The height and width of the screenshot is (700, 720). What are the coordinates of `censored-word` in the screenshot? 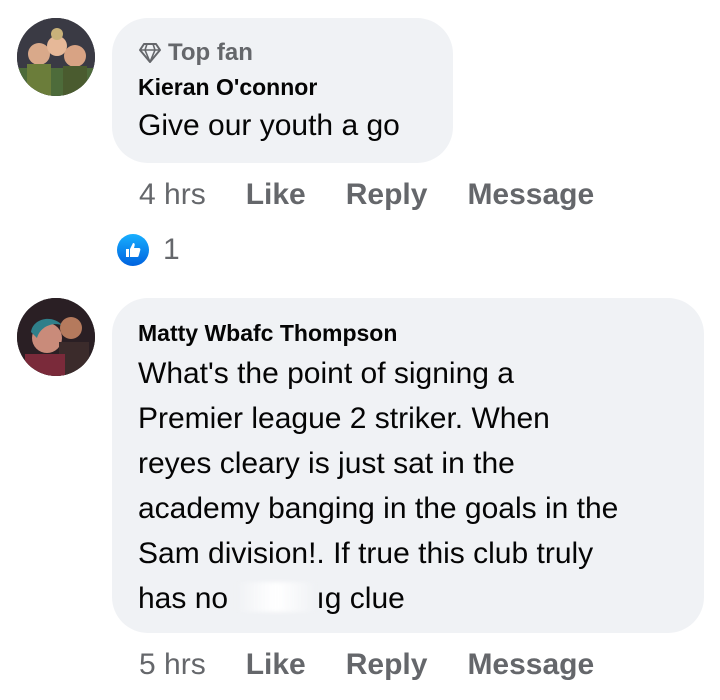 It's located at (276, 597).